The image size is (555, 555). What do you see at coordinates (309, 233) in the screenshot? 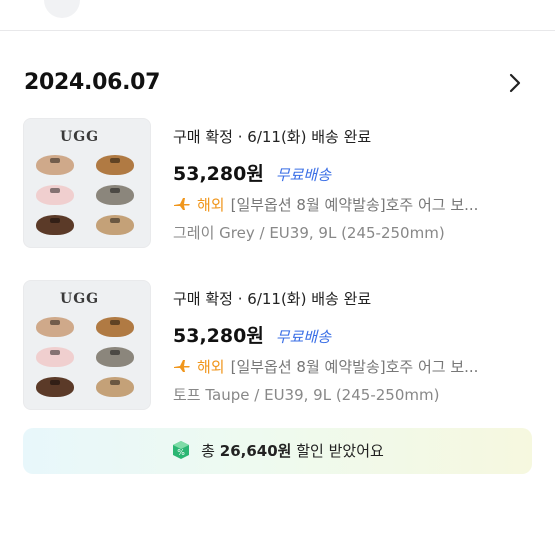
I see `product-option: 그레이 Grey / EU39, 9L (245-250mm)` at bounding box center [309, 233].